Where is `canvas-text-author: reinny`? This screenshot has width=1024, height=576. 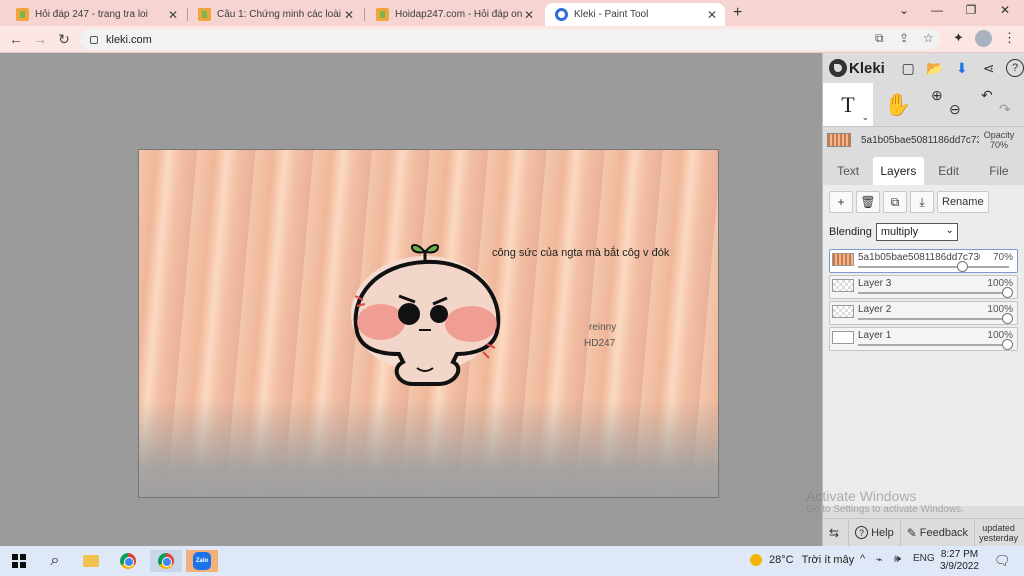
canvas-text-author: reinny is located at coordinates (603, 327).